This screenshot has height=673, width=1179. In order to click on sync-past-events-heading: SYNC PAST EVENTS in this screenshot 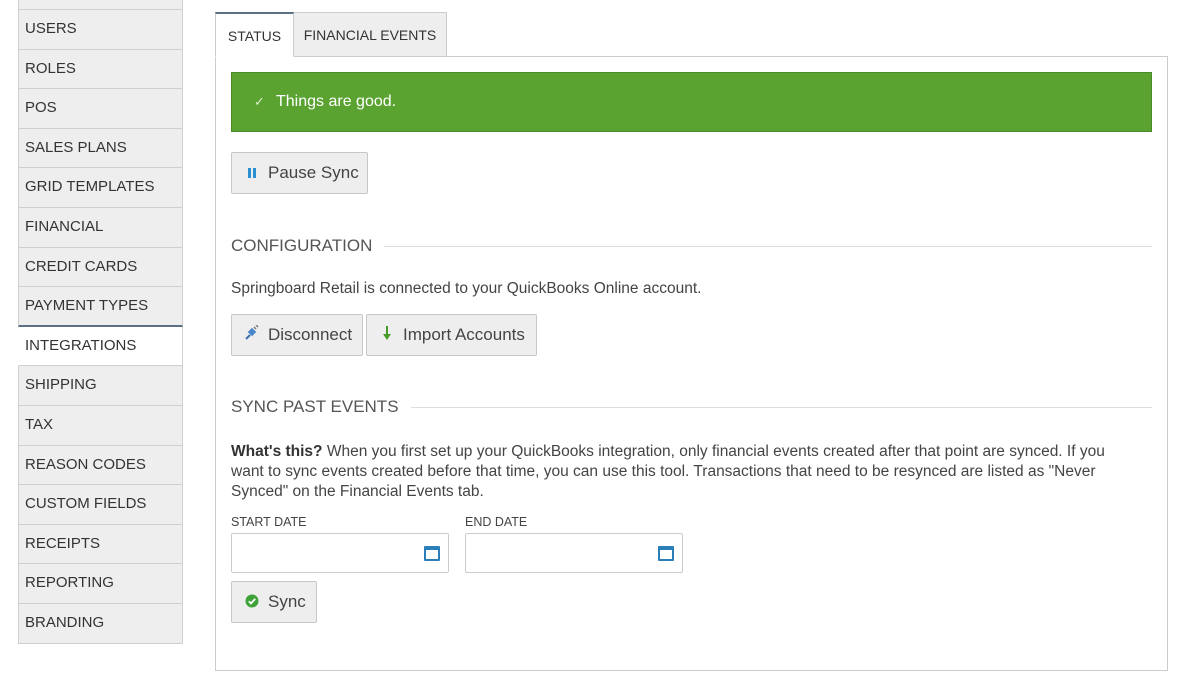, I will do `click(691, 407)`.